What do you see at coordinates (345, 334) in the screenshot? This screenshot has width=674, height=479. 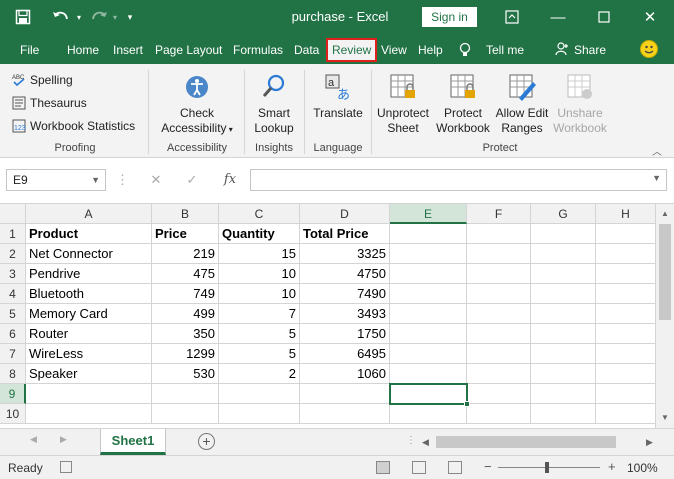 I see `cell-d6: 1750` at bounding box center [345, 334].